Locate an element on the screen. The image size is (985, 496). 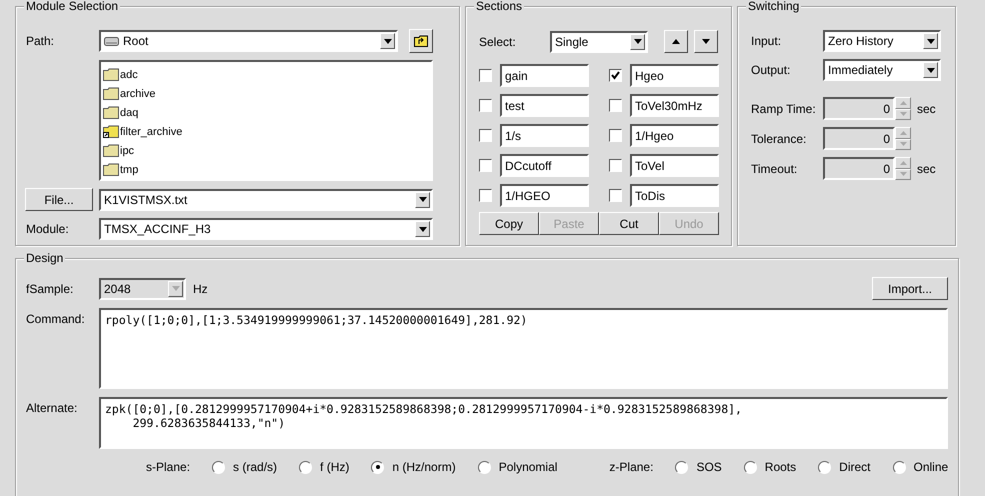
folder-item: tmp is located at coordinates (266, 169).